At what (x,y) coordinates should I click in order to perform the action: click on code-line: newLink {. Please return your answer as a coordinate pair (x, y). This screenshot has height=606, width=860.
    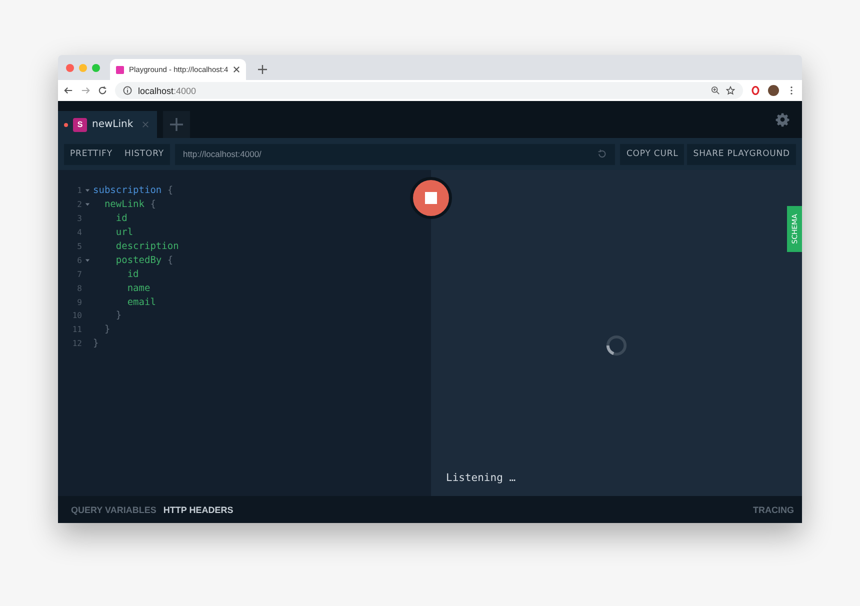
    Looking at the image, I should click on (129, 204).